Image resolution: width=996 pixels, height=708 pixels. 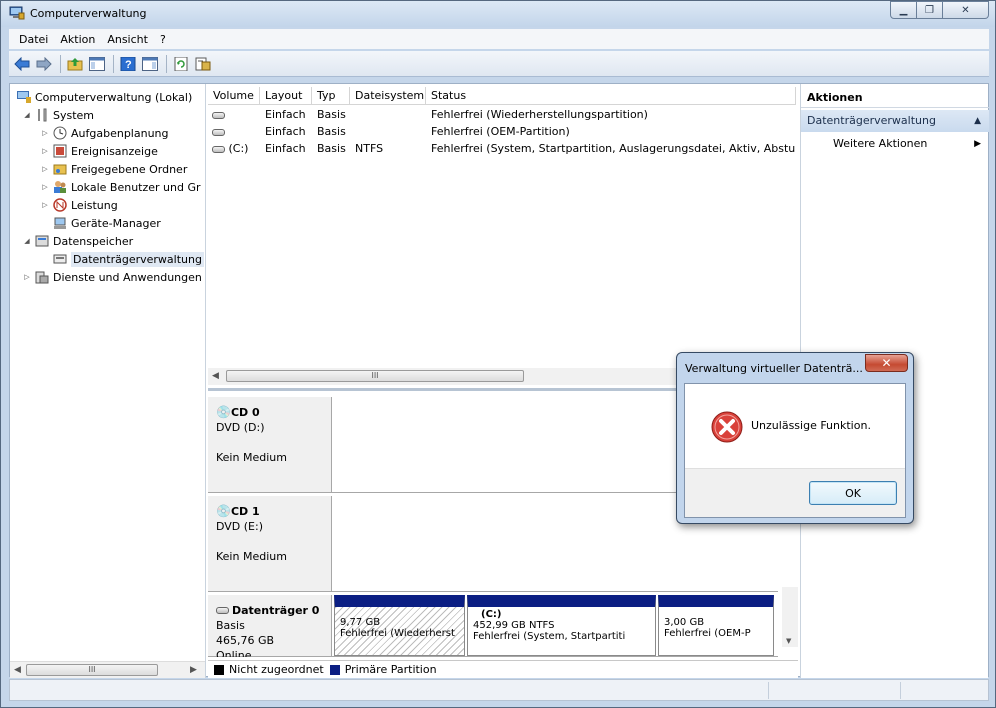 What do you see at coordinates (234, 96) in the screenshot?
I see `column-header-volume: Volume` at bounding box center [234, 96].